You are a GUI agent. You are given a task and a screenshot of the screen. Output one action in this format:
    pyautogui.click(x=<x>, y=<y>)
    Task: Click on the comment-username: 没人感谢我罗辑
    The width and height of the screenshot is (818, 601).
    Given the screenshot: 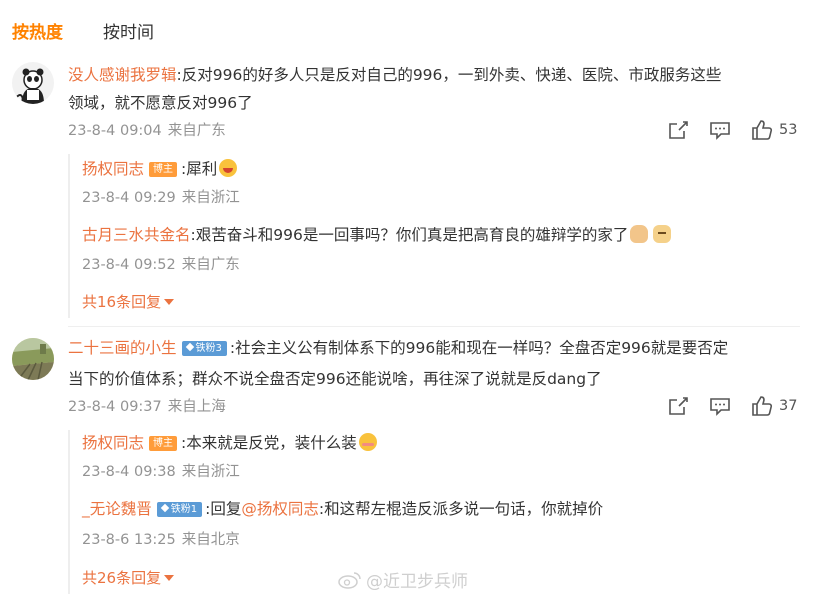 What is the action you would take?
    pyautogui.click(x=122, y=75)
    